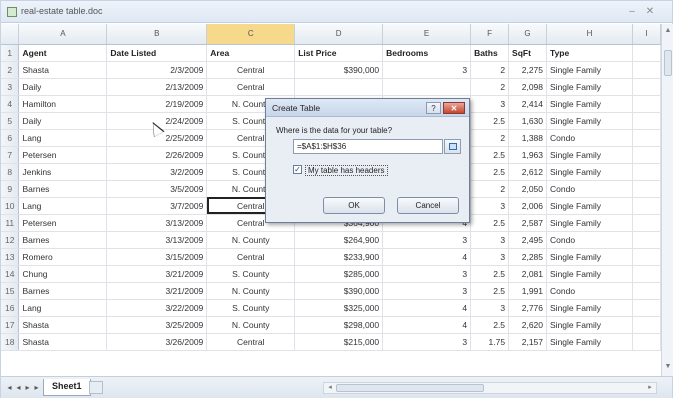  I want to click on vertical-scroll-thumb, so click(668, 63).